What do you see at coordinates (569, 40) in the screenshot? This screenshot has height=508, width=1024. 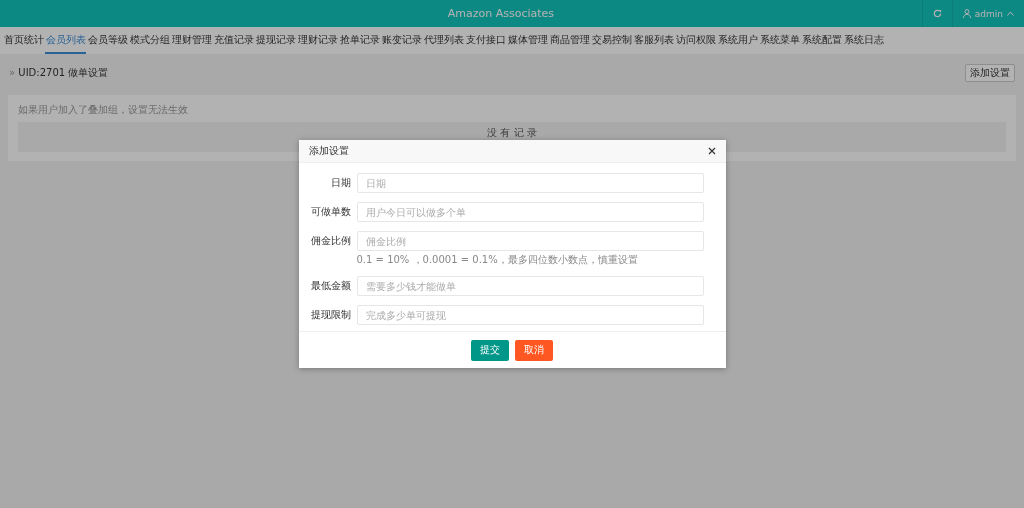 I see `nav-tab: 商品管理` at bounding box center [569, 40].